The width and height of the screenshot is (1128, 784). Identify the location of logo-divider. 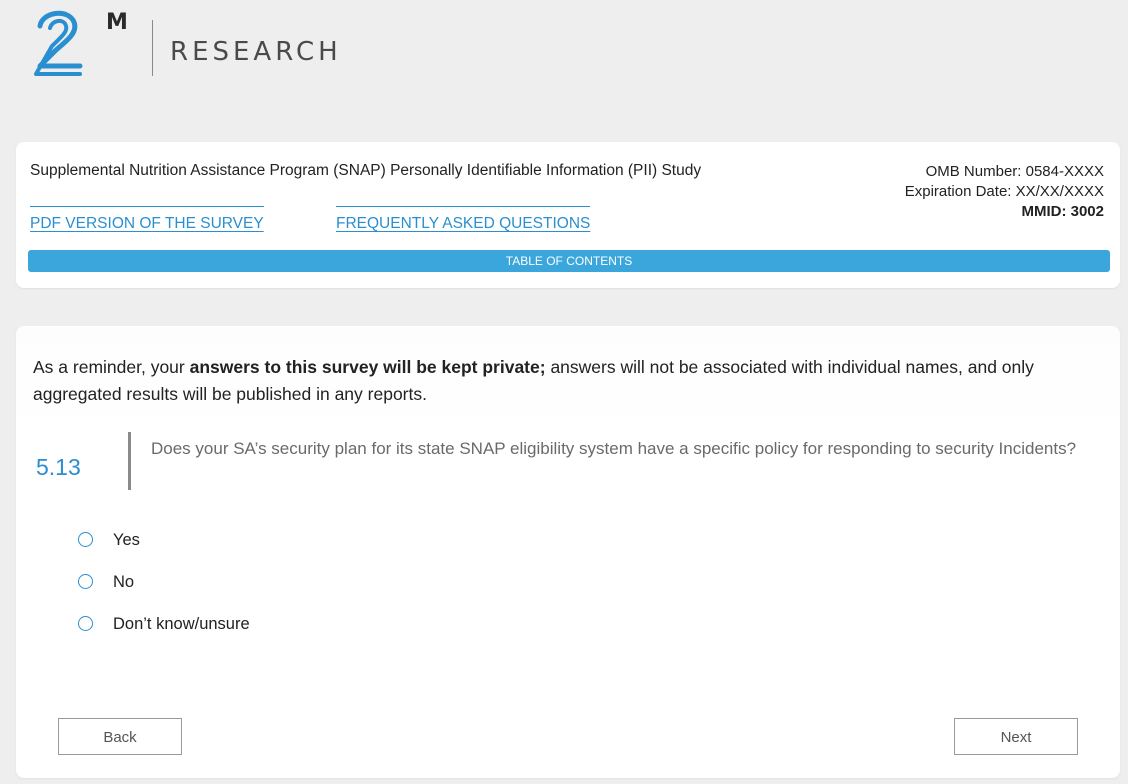
(152, 48).